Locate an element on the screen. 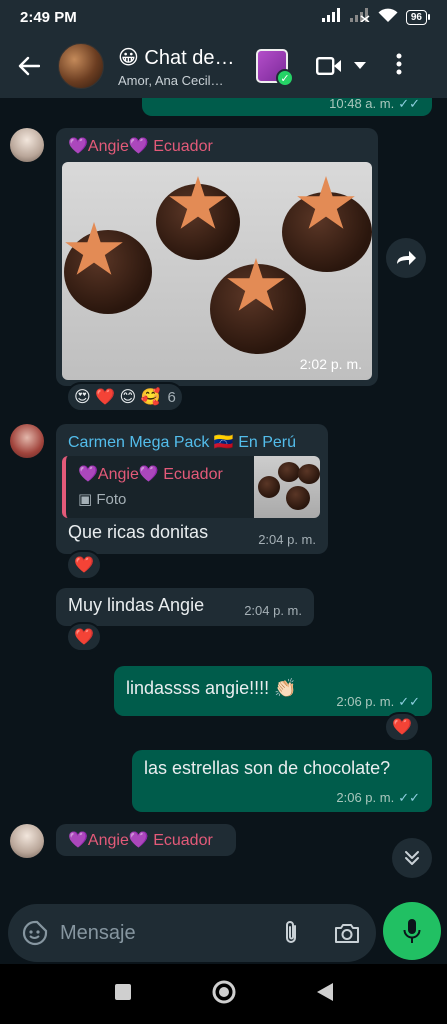  photo-image: 2:02 p. m. is located at coordinates (217, 271).